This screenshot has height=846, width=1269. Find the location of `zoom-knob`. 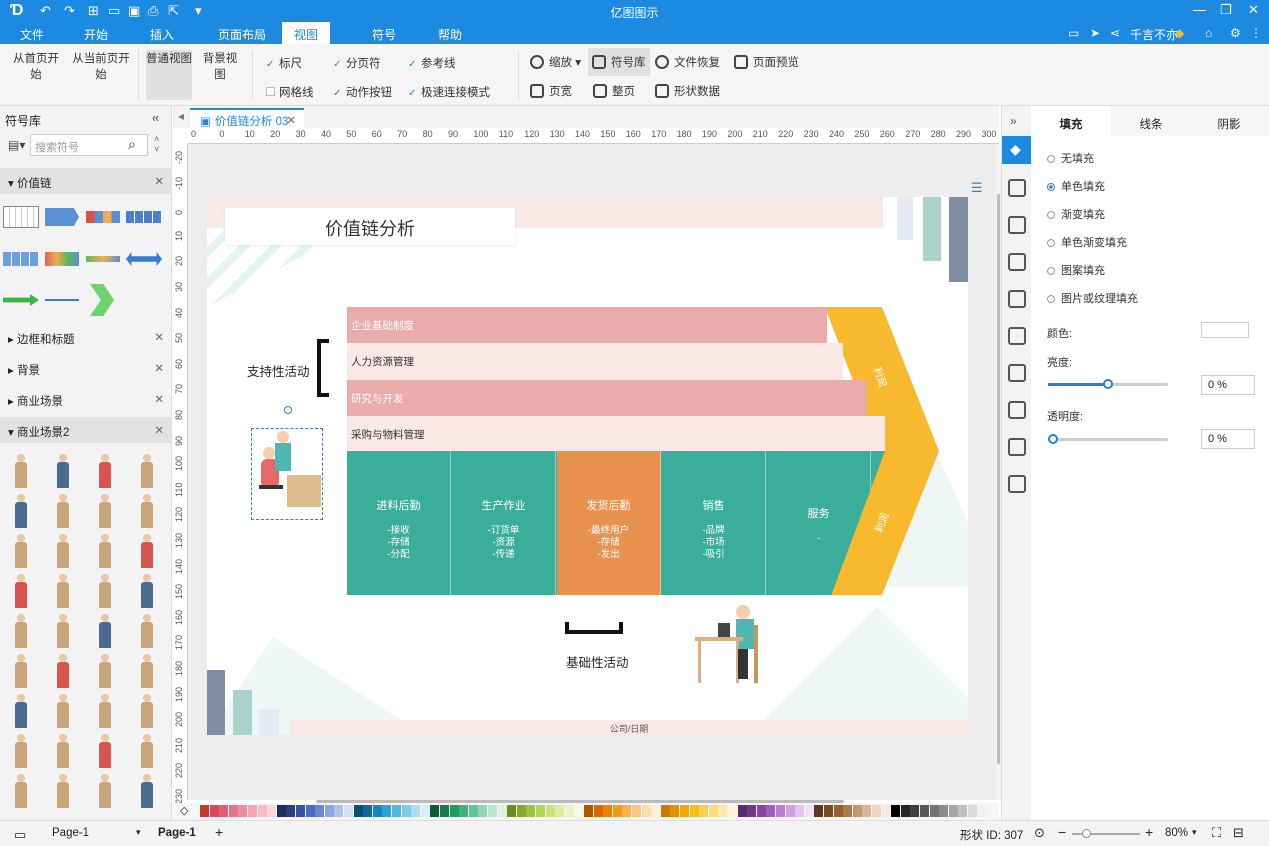

zoom-knob is located at coordinates (1086, 833).